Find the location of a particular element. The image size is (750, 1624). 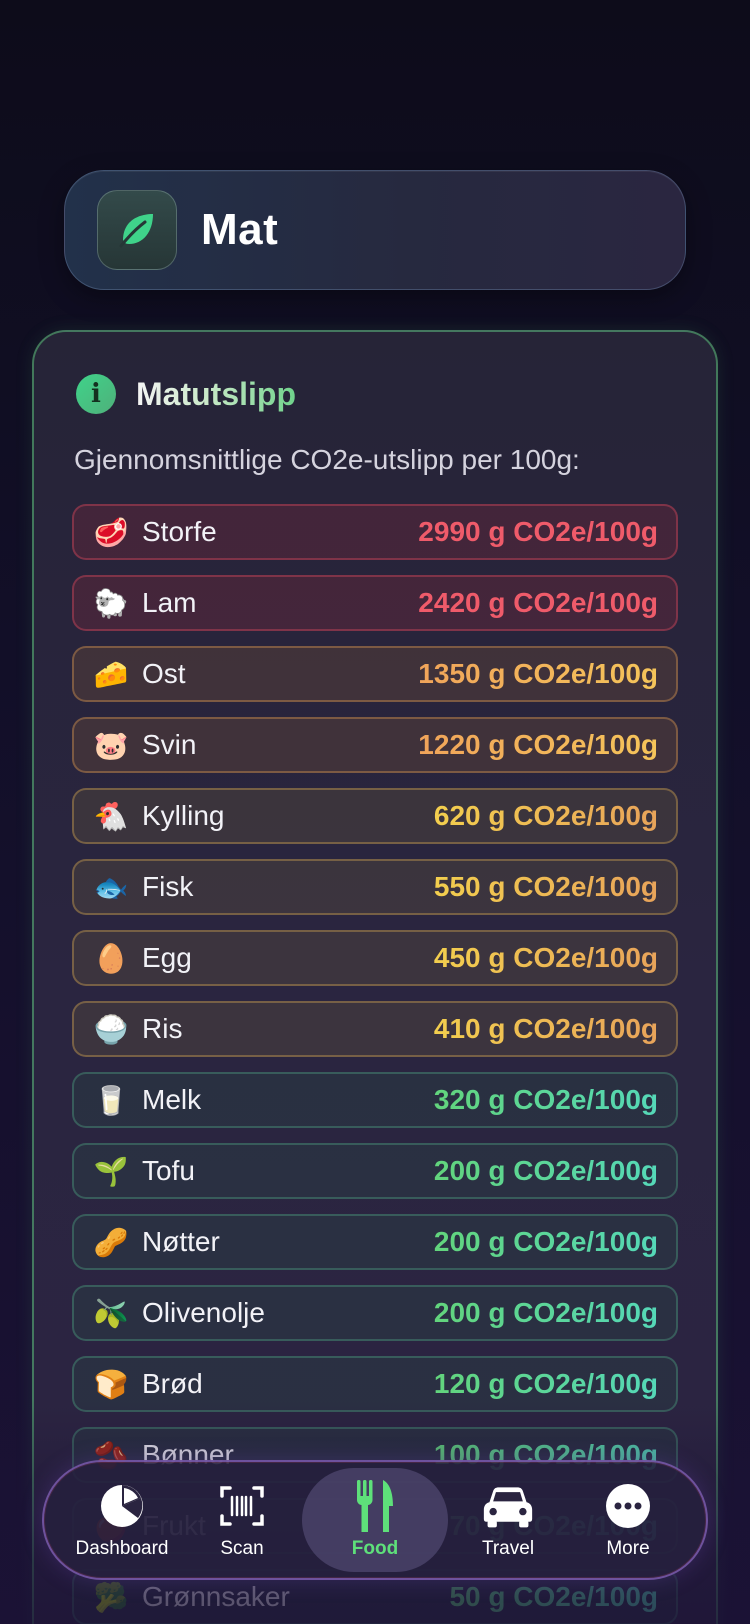

food-name: Grønnsaker is located at coordinates (216, 1596).